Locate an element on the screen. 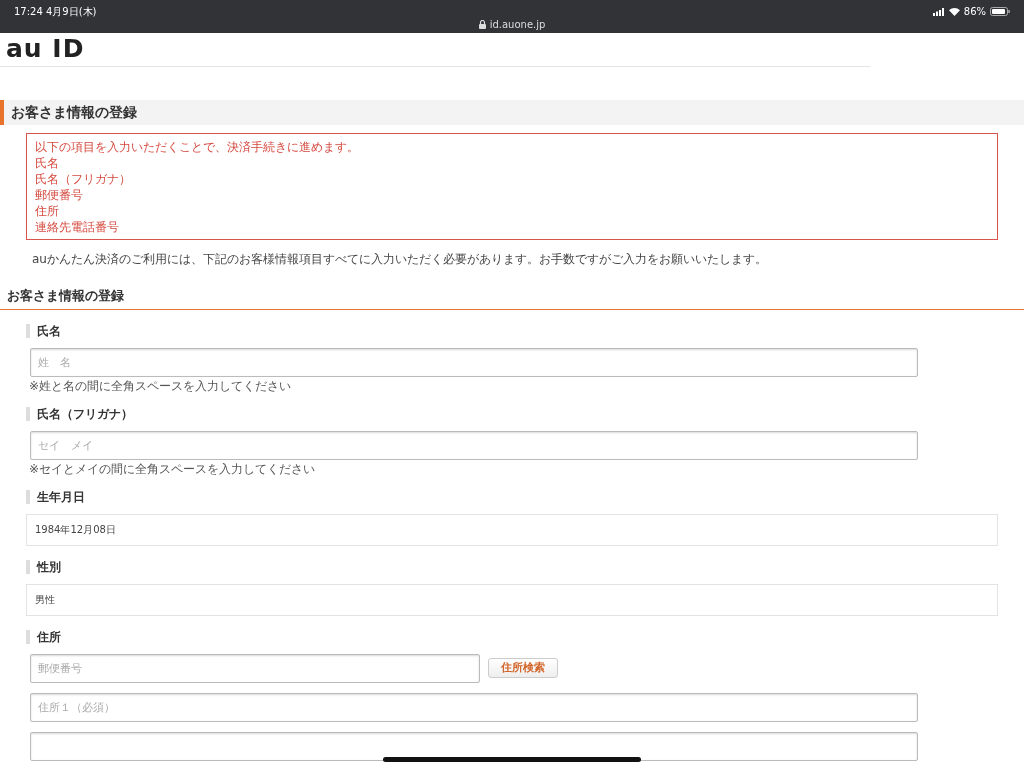 This screenshot has width=1024, height=768. field-note: ※姓と名の間に全角スペースを入力してください is located at coordinates (161, 385).